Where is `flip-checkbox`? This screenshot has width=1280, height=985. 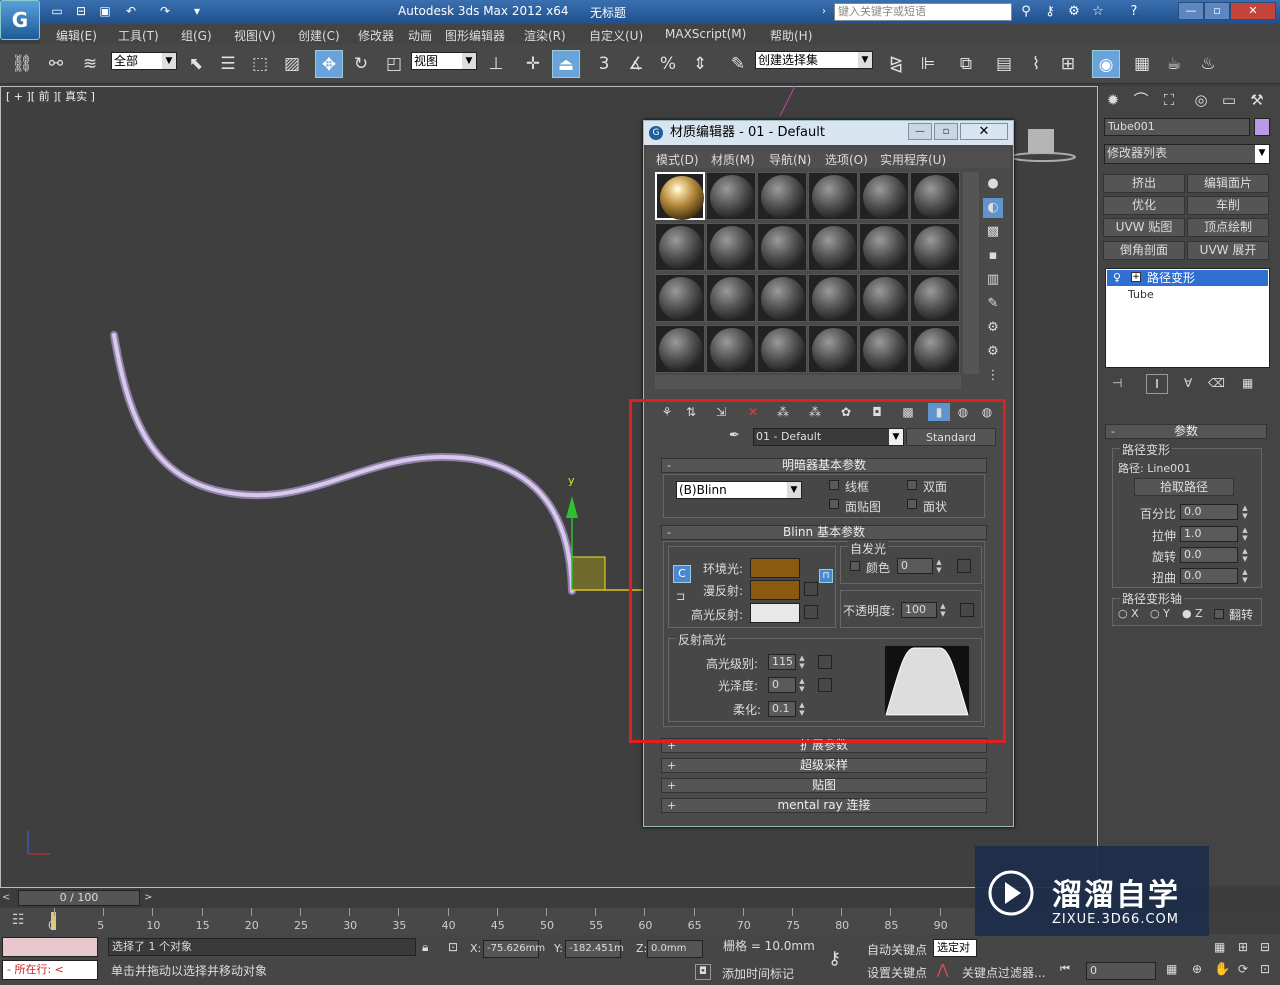 flip-checkbox is located at coordinates (1219, 614).